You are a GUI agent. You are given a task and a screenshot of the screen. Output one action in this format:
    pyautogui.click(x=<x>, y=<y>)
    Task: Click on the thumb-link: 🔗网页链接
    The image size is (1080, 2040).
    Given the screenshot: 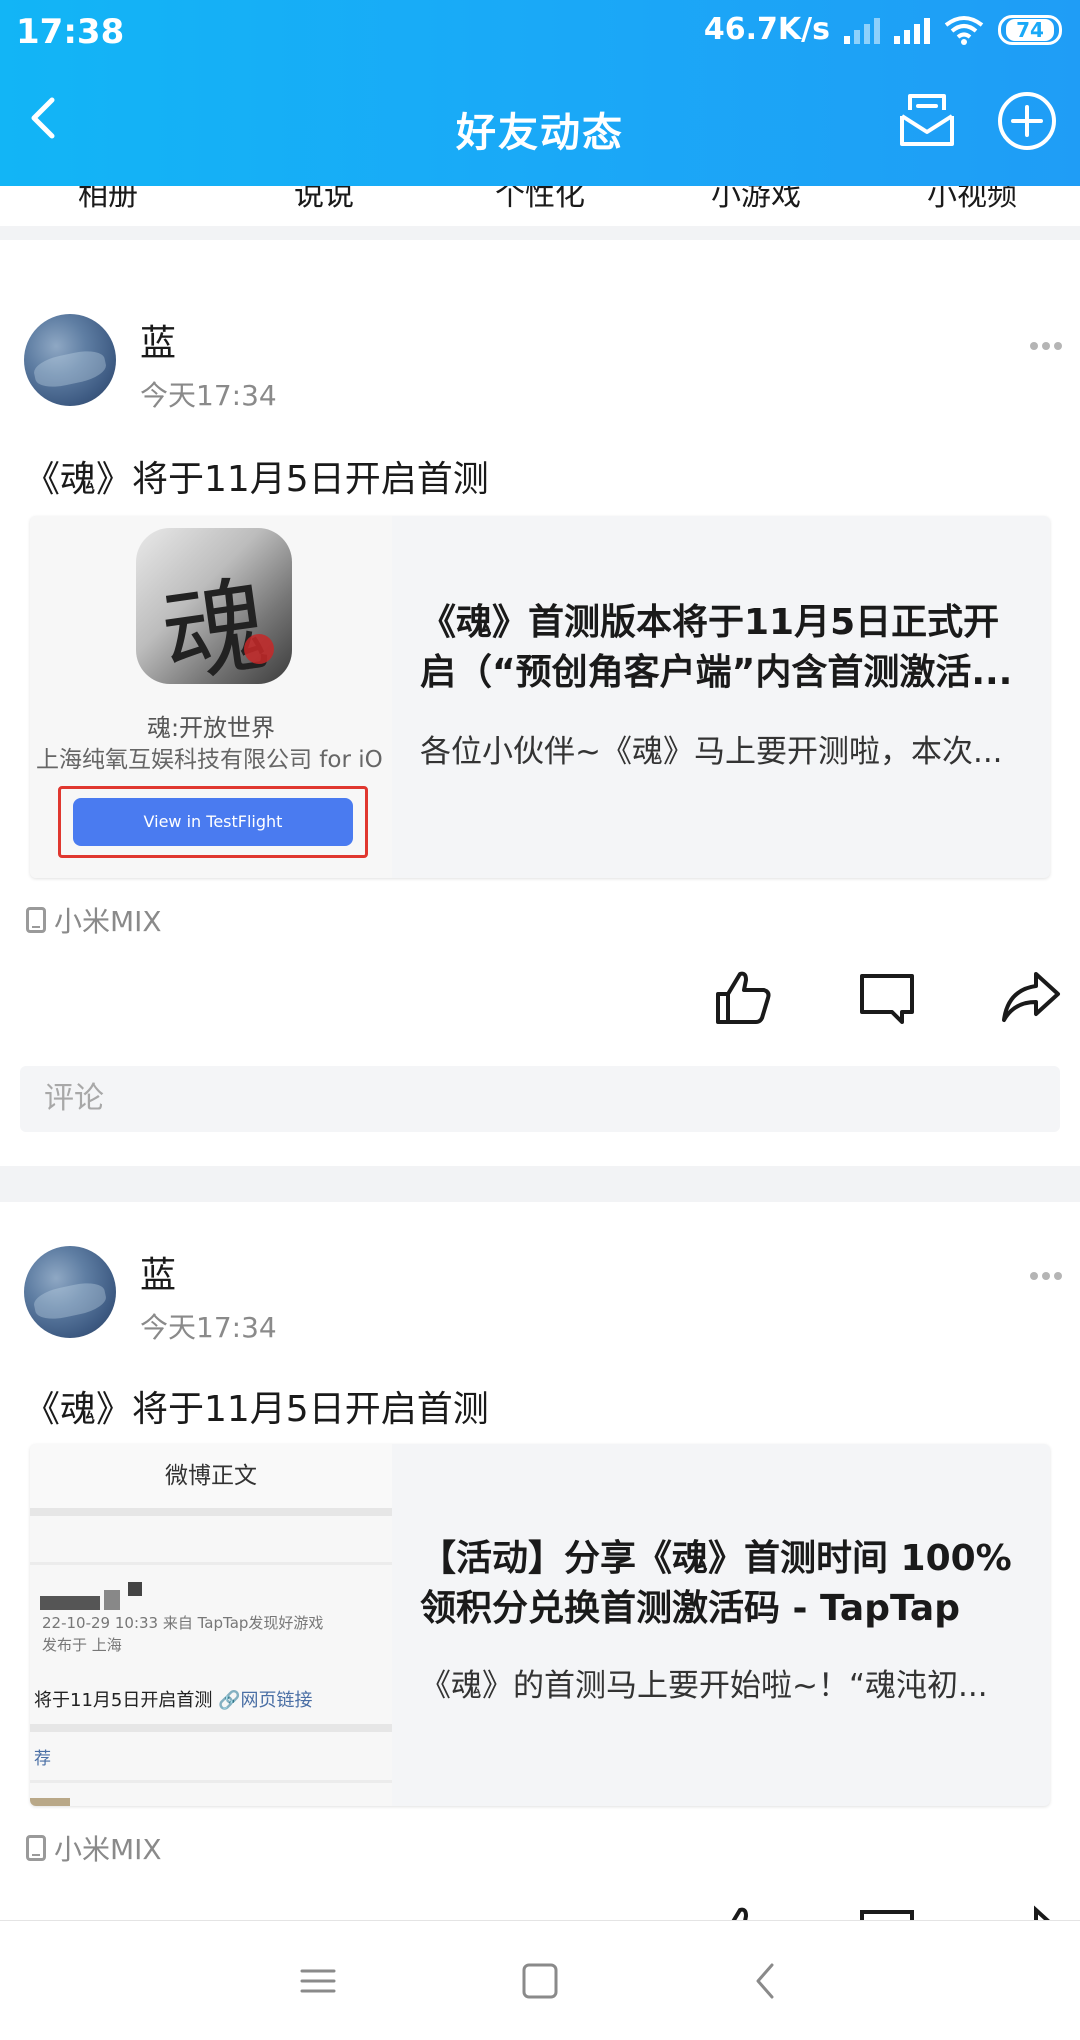 What is the action you would take?
    pyautogui.click(x=265, y=1700)
    